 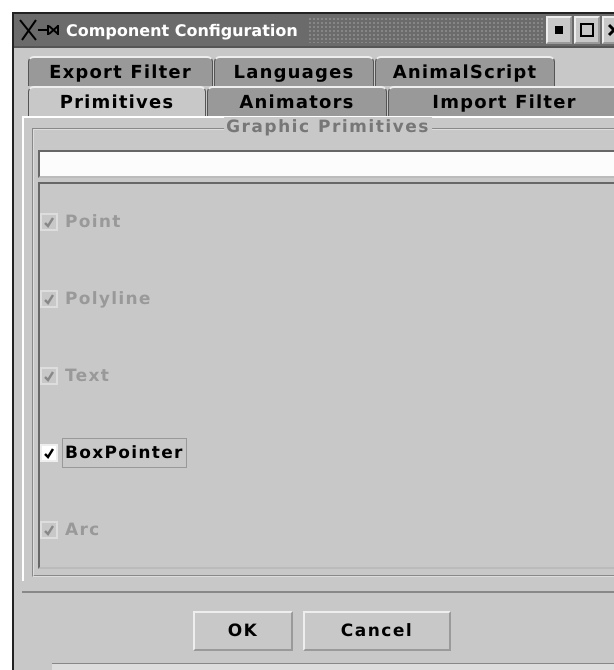 What do you see at coordinates (333, 666) in the screenshot?
I see `horizontal-scrollbar` at bounding box center [333, 666].